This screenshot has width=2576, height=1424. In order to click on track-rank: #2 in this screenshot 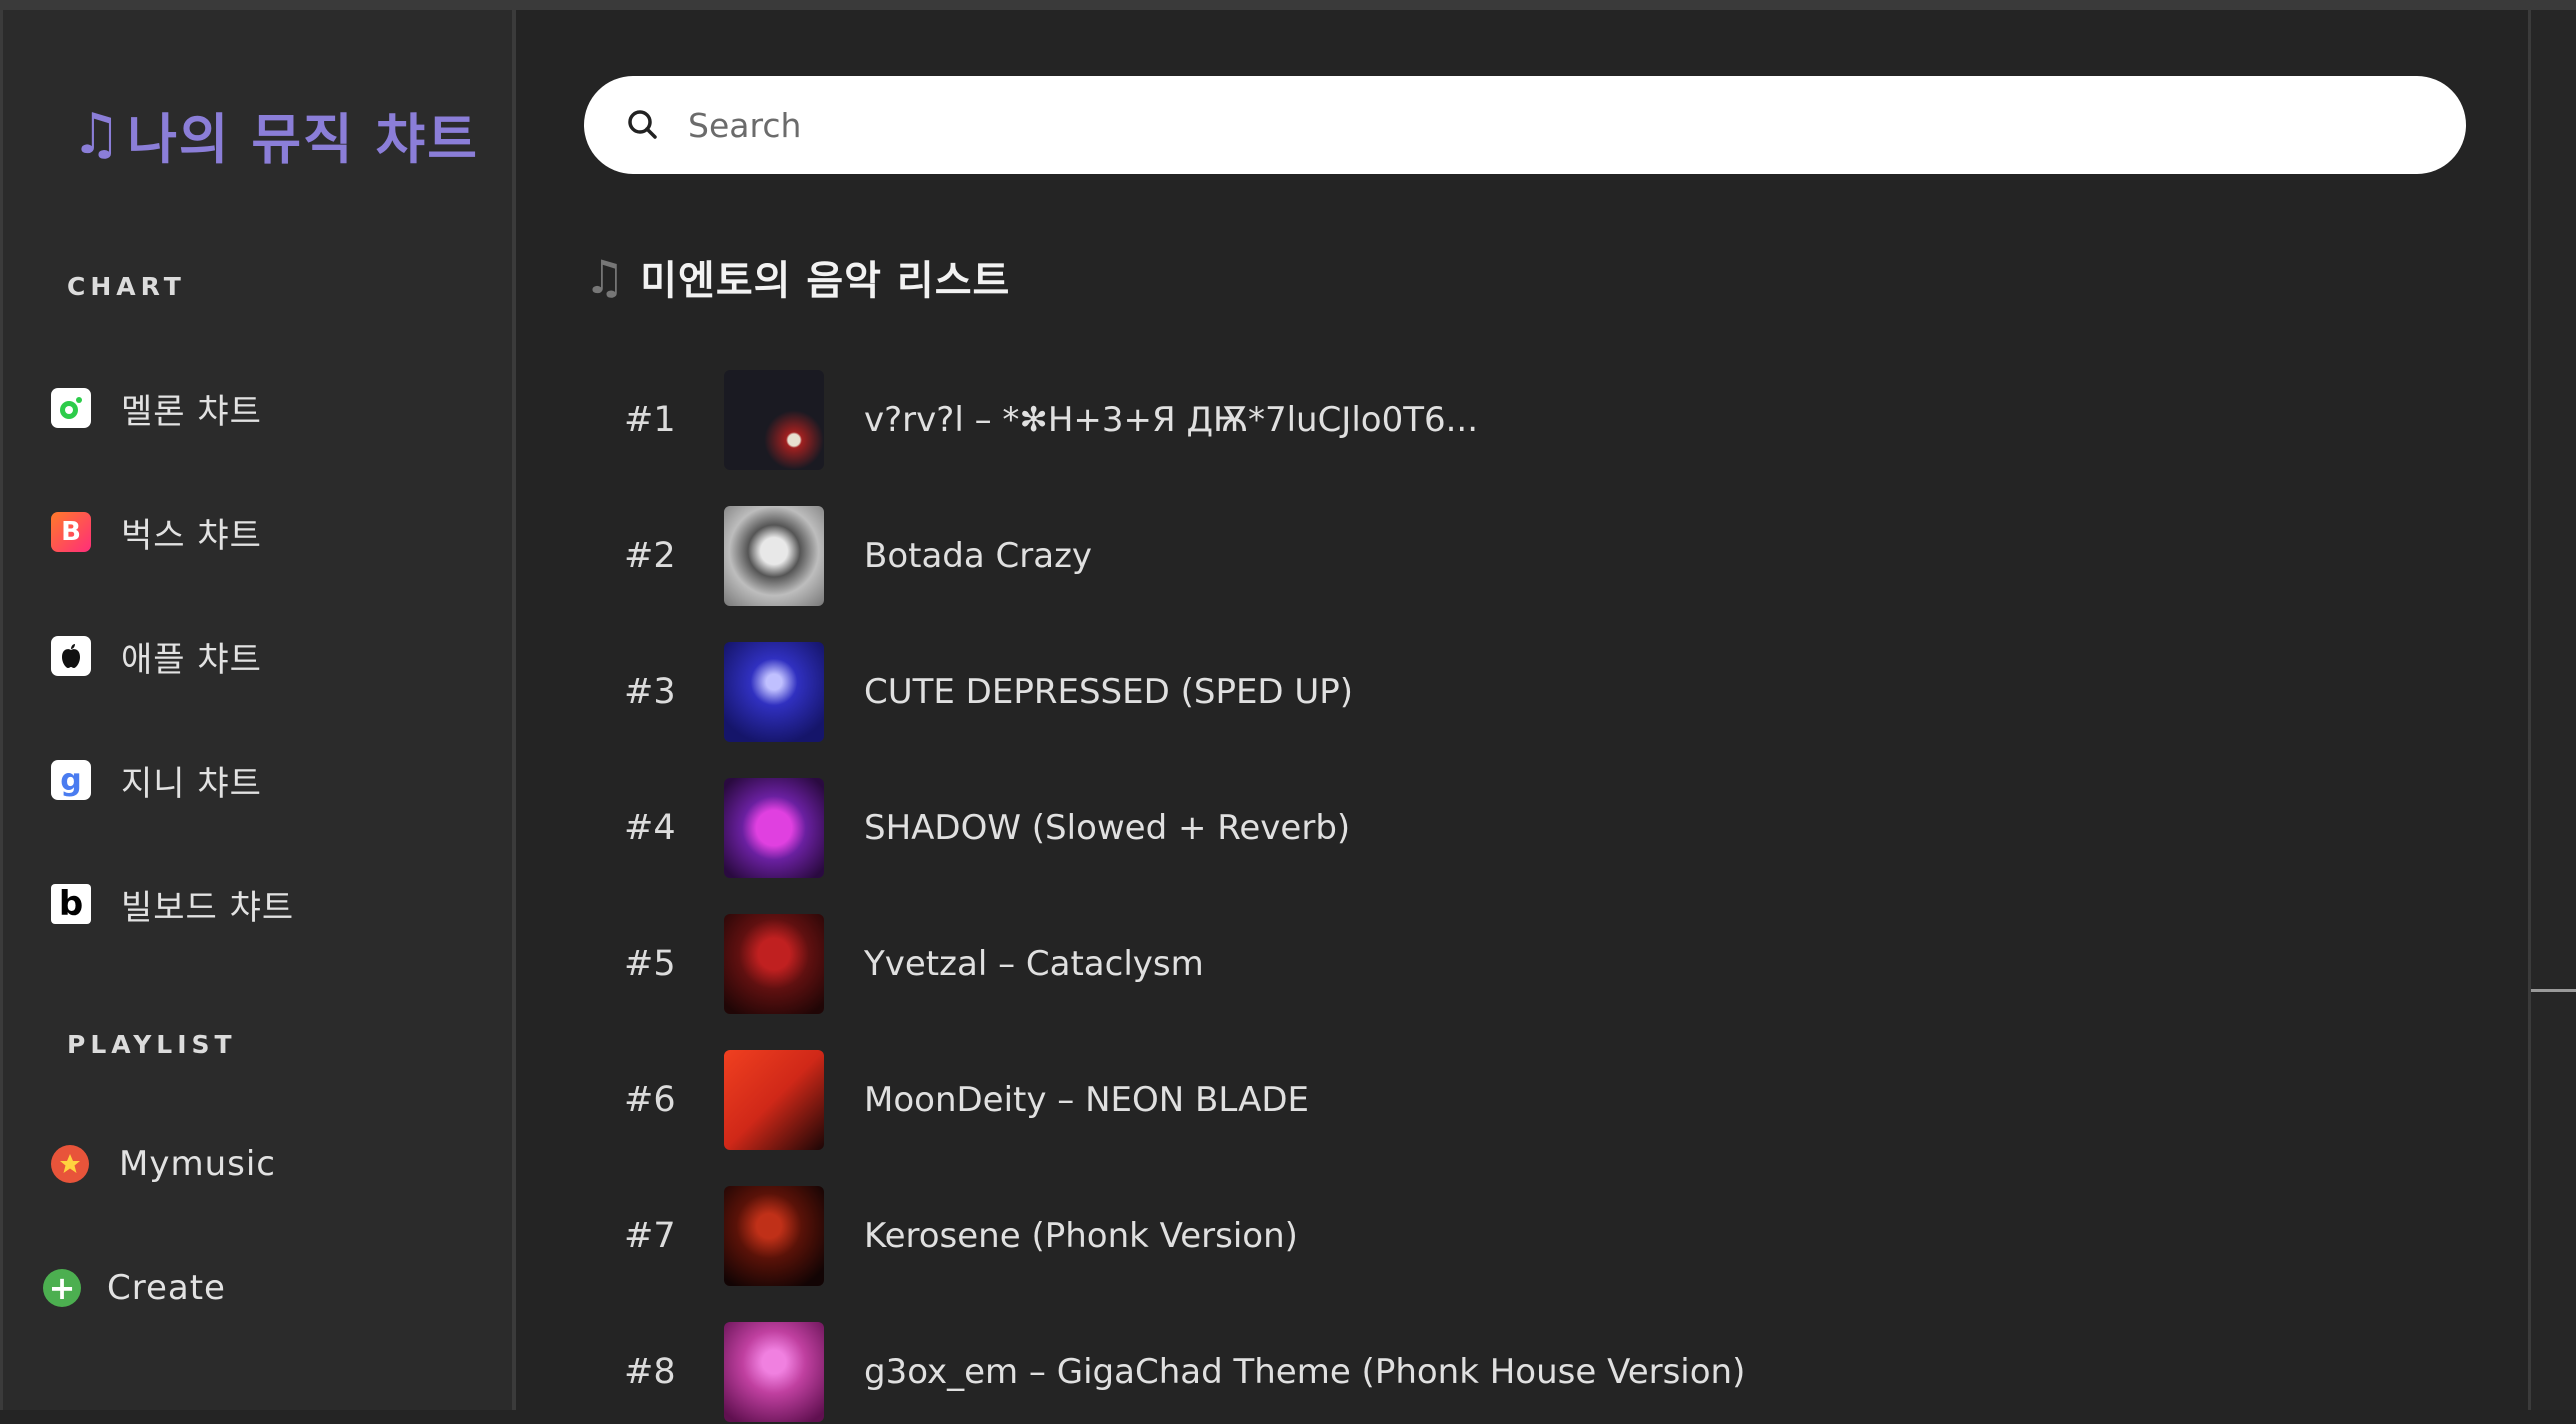, I will do `click(650, 556)`.